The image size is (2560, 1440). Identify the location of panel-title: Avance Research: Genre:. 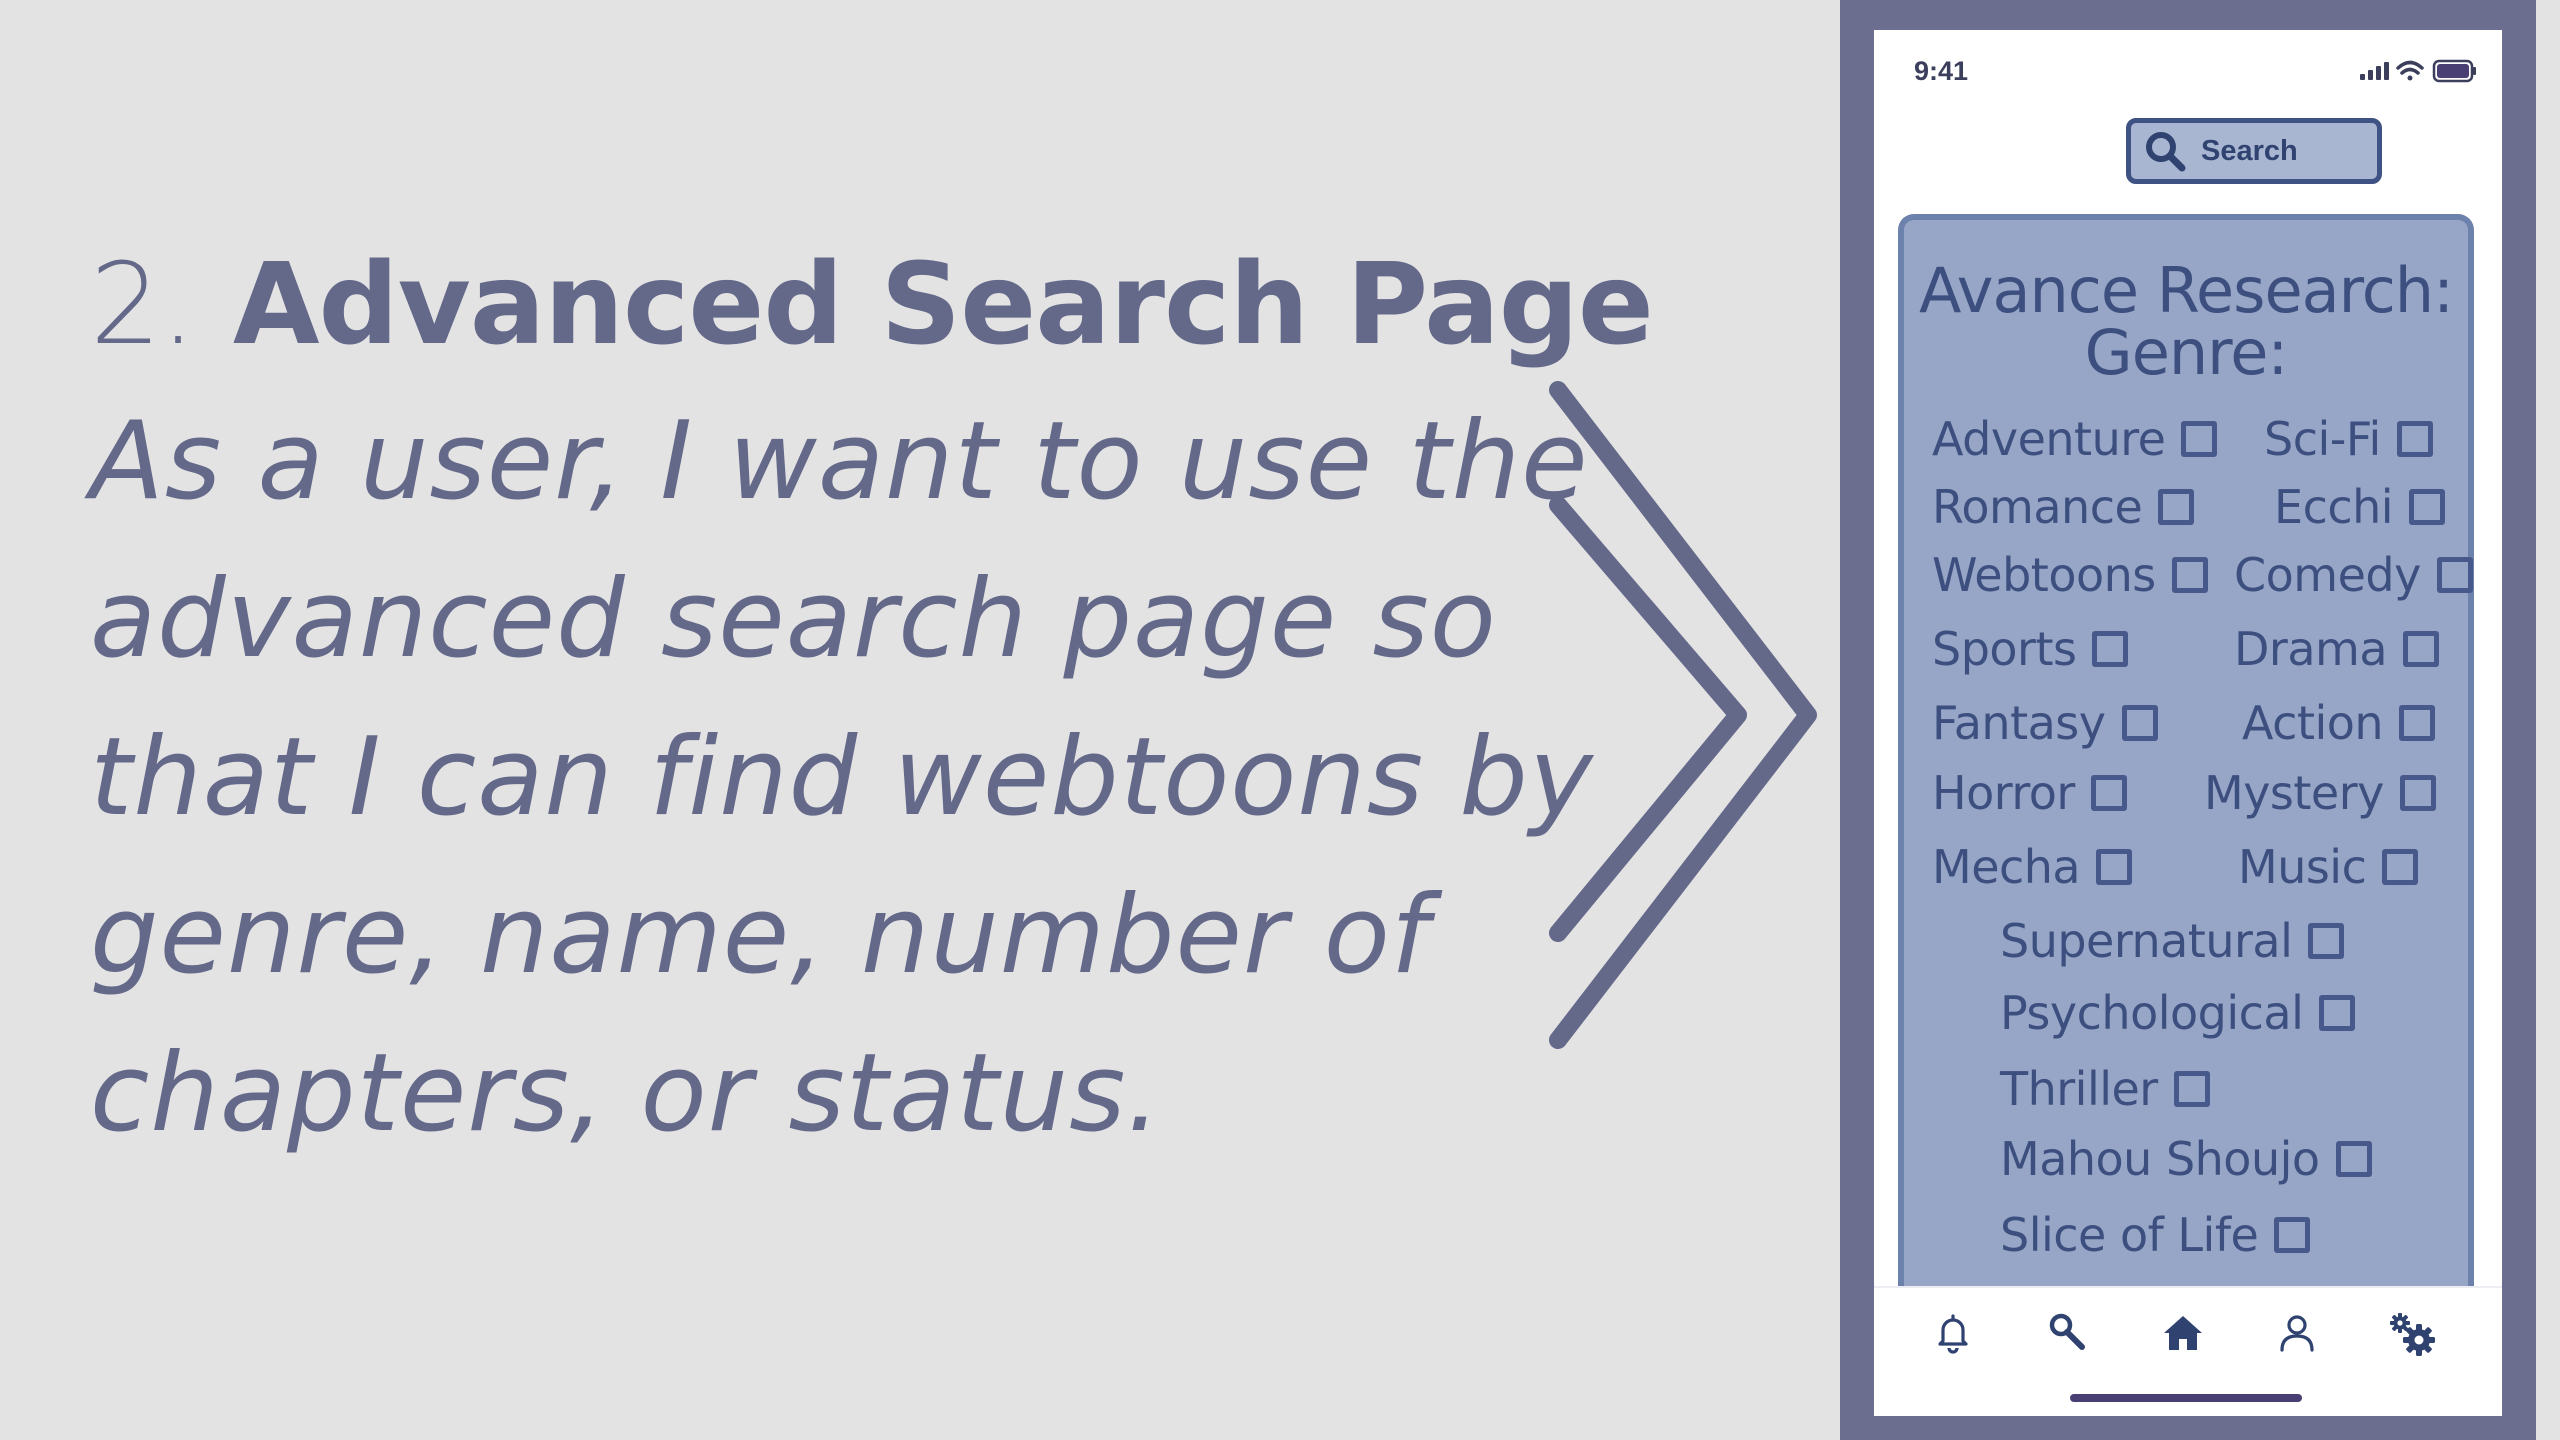
(2186, 322).